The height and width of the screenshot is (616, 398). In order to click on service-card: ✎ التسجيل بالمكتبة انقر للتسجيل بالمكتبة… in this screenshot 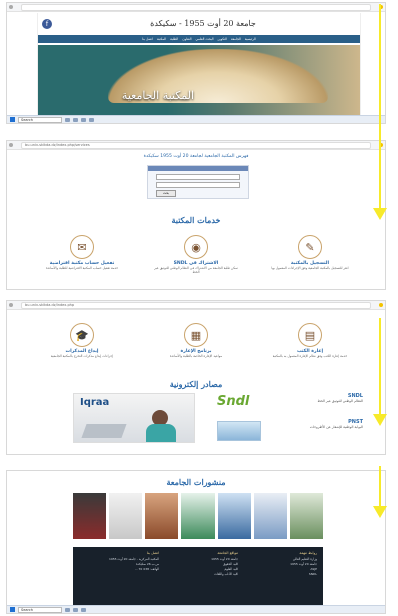, I will do `click(310, 254)`.